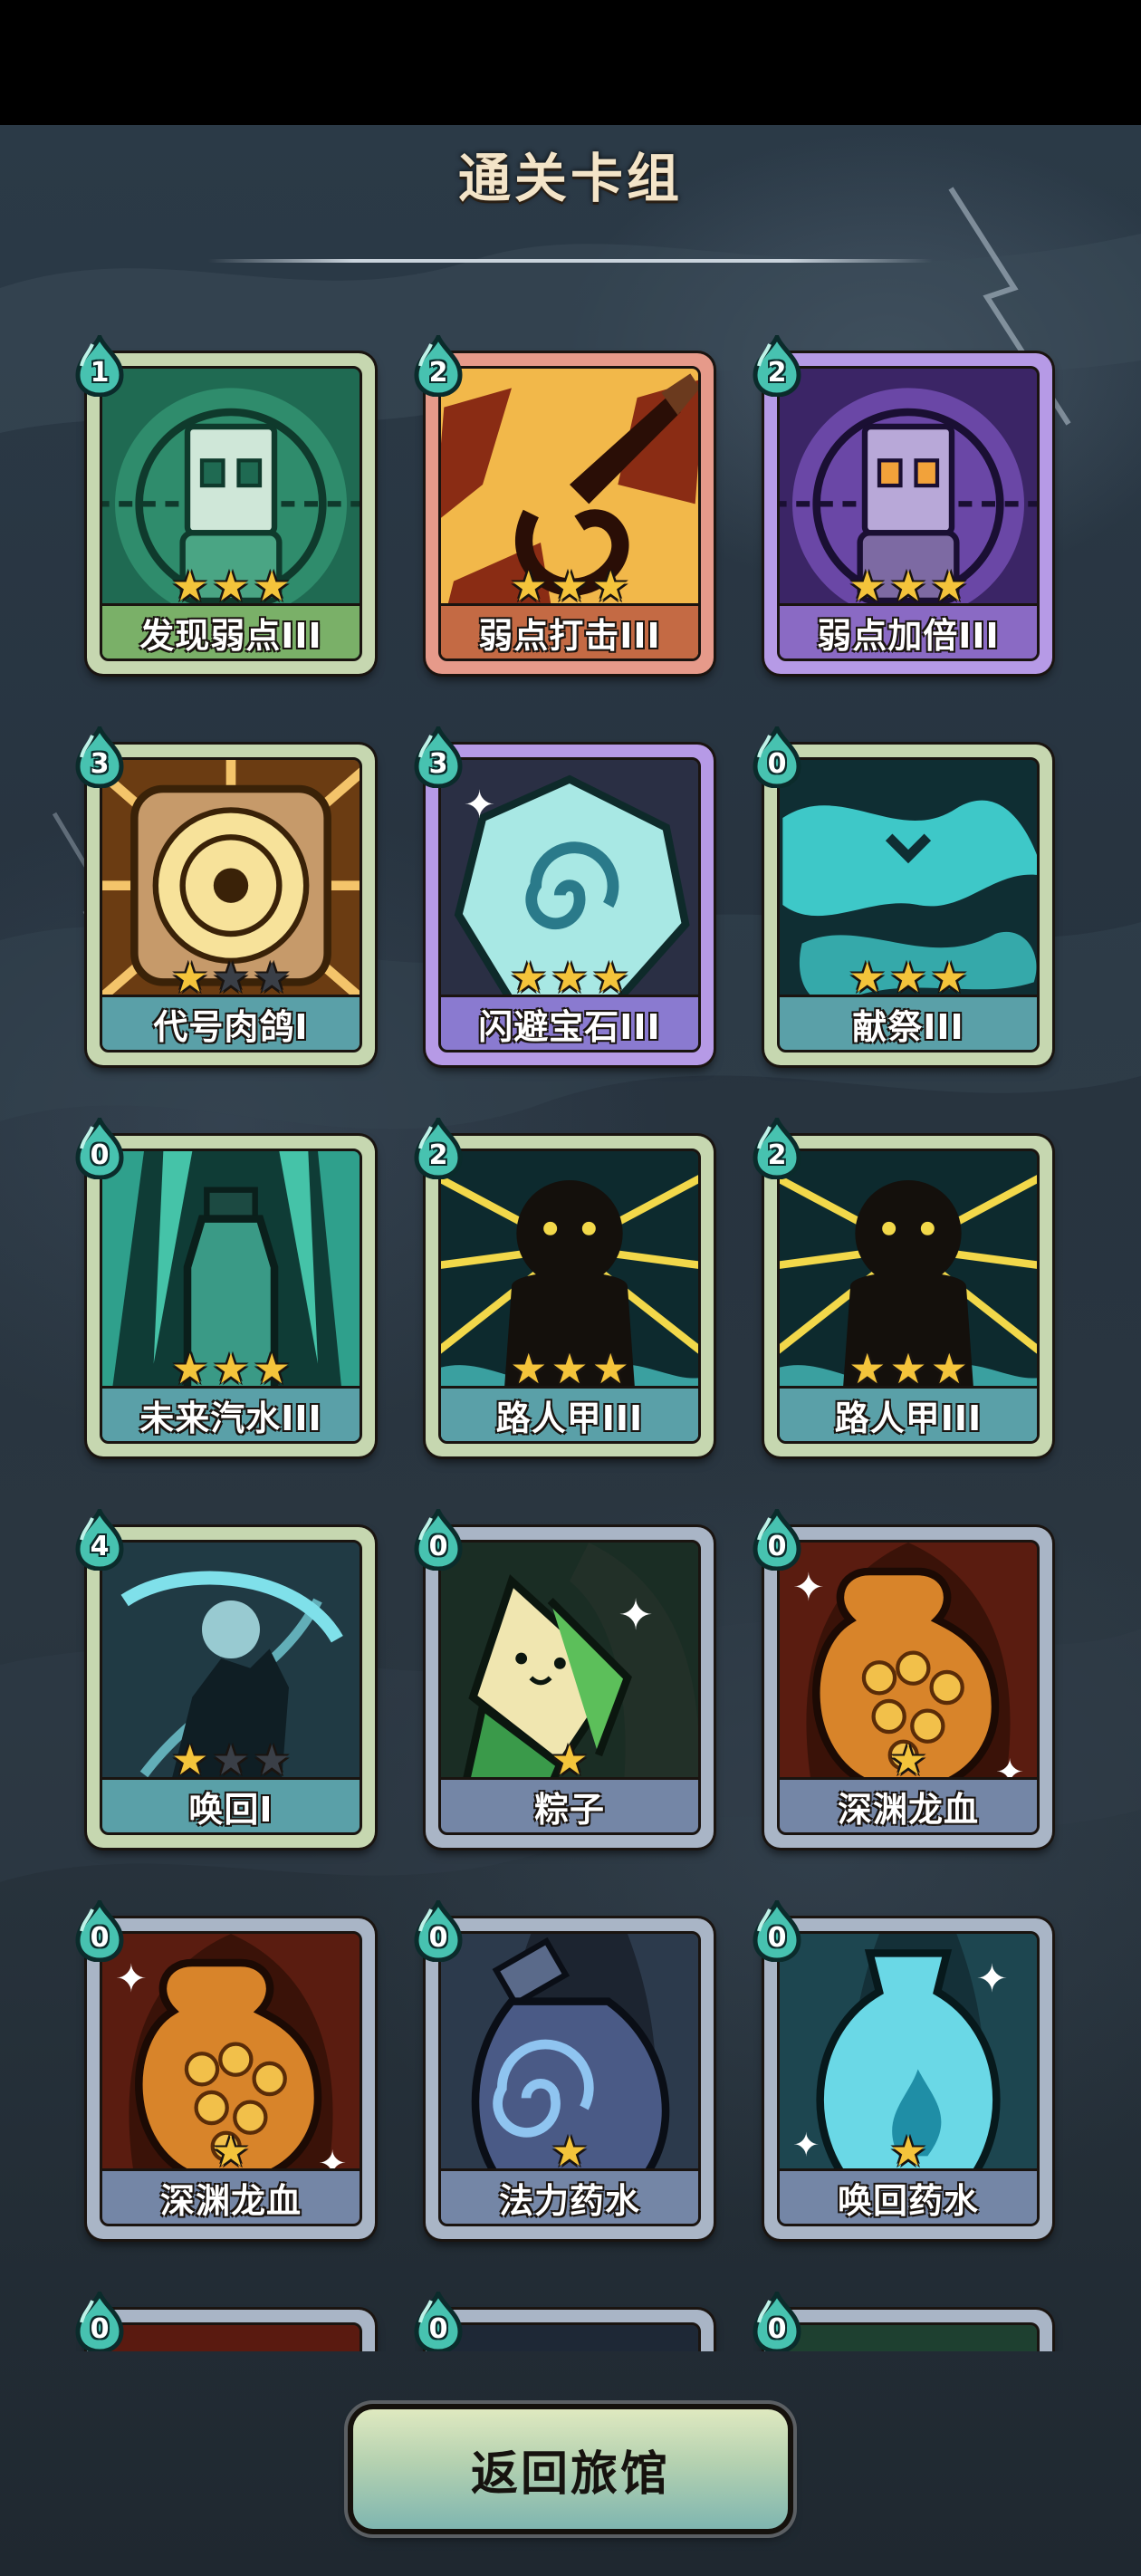  What do you see at coordinates (570, 905) in the screenshot?
I see `card-frame: ✦ ★ ★ ★ 闪避宝石III` at bounding box center [570, 905].